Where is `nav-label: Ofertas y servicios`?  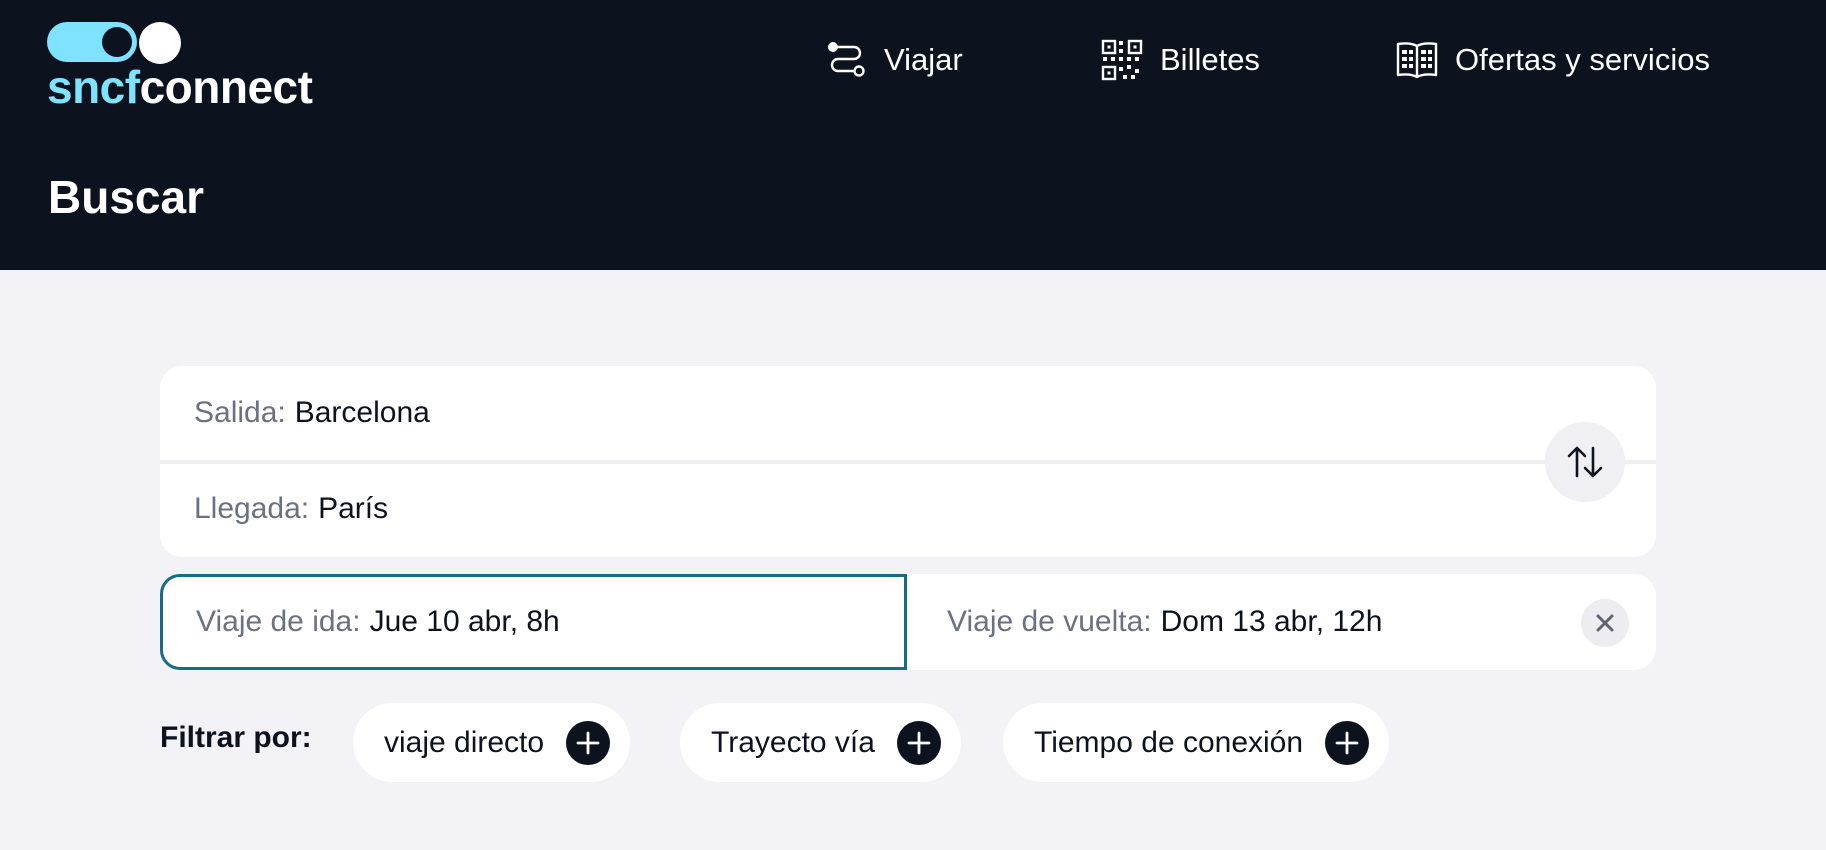 nav-label: Ofertas y servicios is located at coordinates (1582, 59).